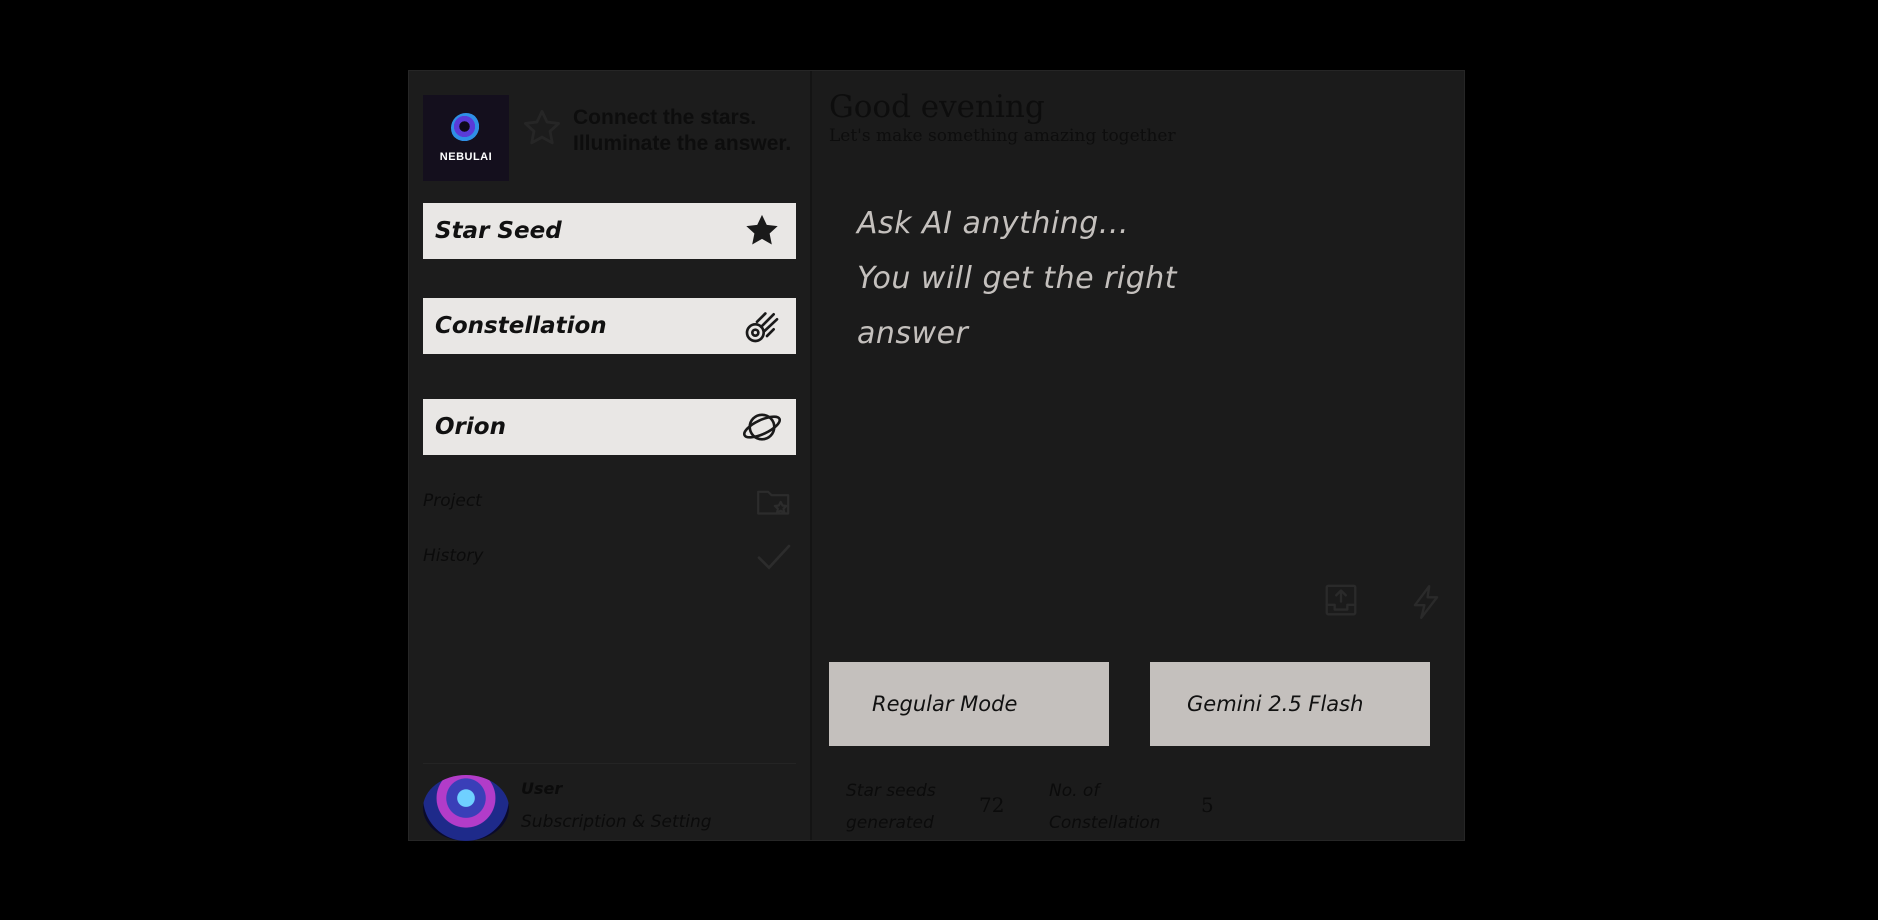  What do you see at coordinates (609, 326) in the screenshot?
I see `nav-constellation-button: Constellation` at bounding box center [609, 326].